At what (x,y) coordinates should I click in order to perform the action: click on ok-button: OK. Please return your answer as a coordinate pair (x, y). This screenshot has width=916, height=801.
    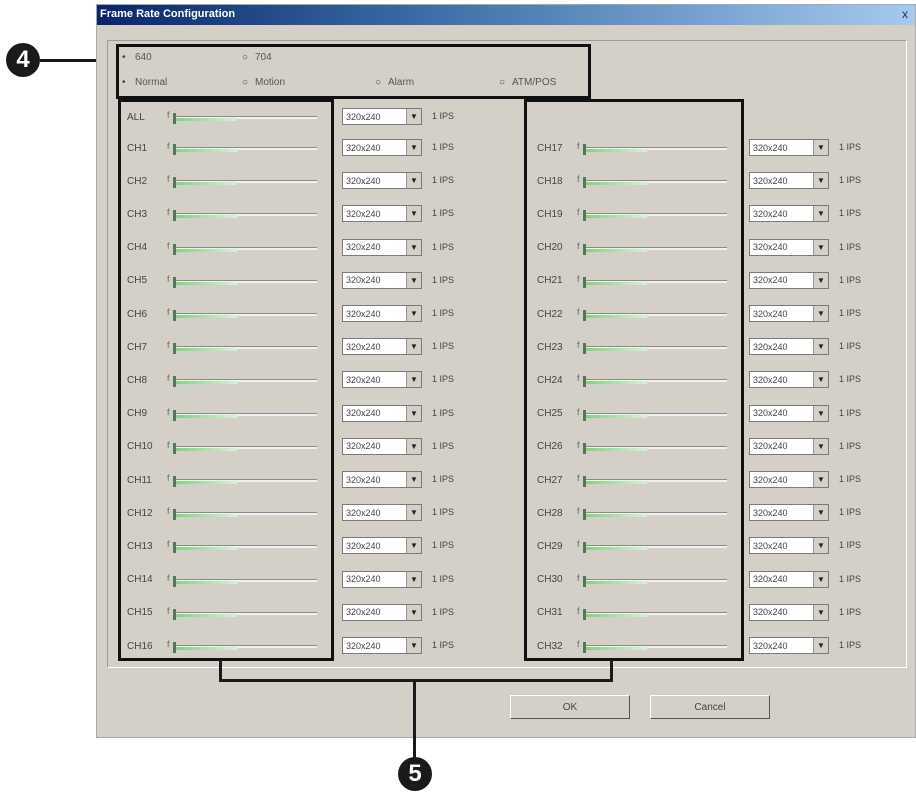
    Looking at the image, I should click on (570, 707).